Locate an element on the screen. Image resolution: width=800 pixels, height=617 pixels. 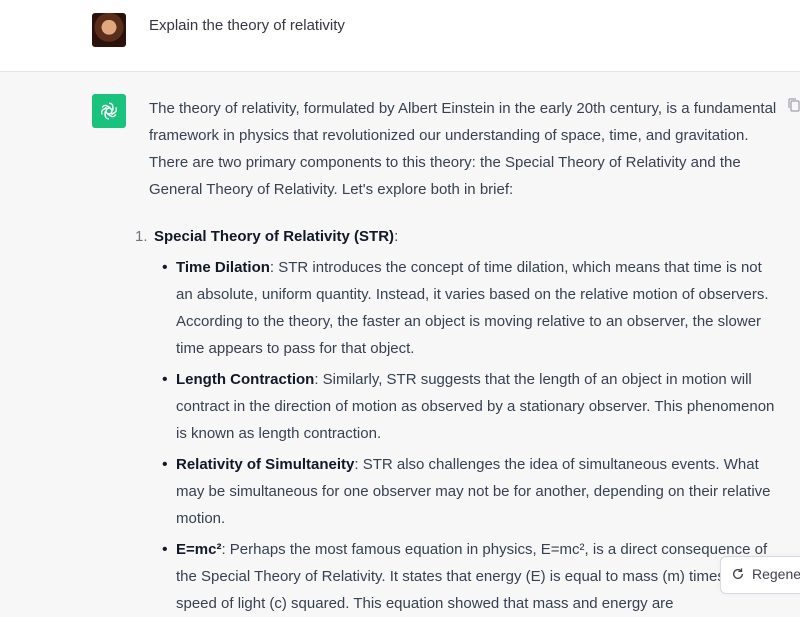
section-title: Special Theory of Relativity (STR) is located at coordinates (274, 236).